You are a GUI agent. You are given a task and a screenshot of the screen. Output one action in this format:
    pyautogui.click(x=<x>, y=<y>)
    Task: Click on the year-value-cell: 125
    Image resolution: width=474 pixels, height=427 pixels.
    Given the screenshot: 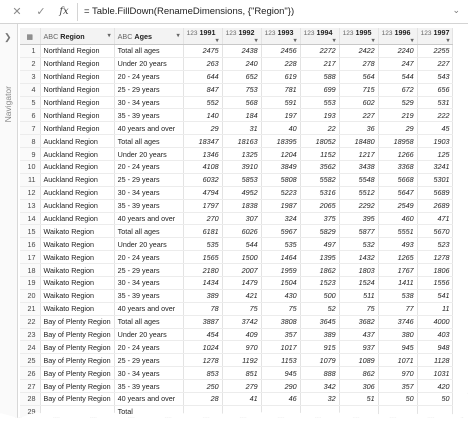 What is the action you would take?
    pyautogui.click(x=435, y=154)
    